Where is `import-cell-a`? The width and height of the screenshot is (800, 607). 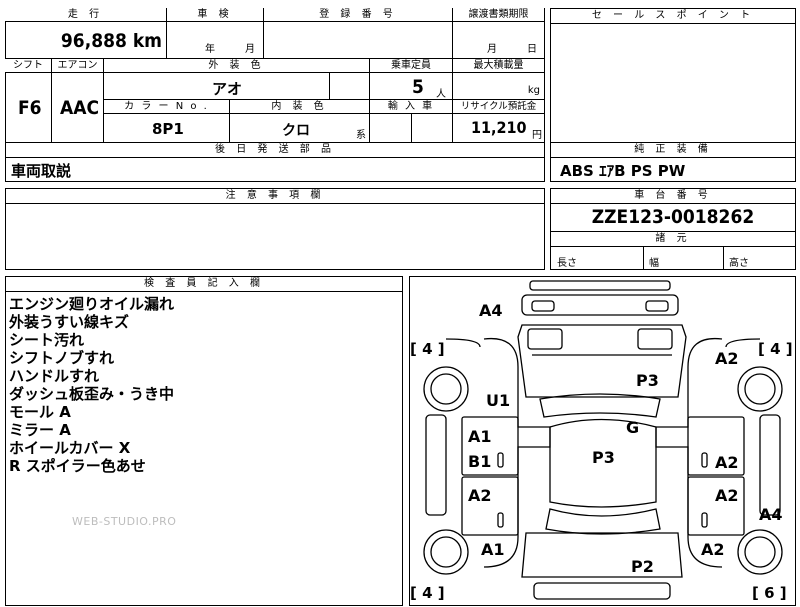 import-cell-a is located at coordinates (391, 128).